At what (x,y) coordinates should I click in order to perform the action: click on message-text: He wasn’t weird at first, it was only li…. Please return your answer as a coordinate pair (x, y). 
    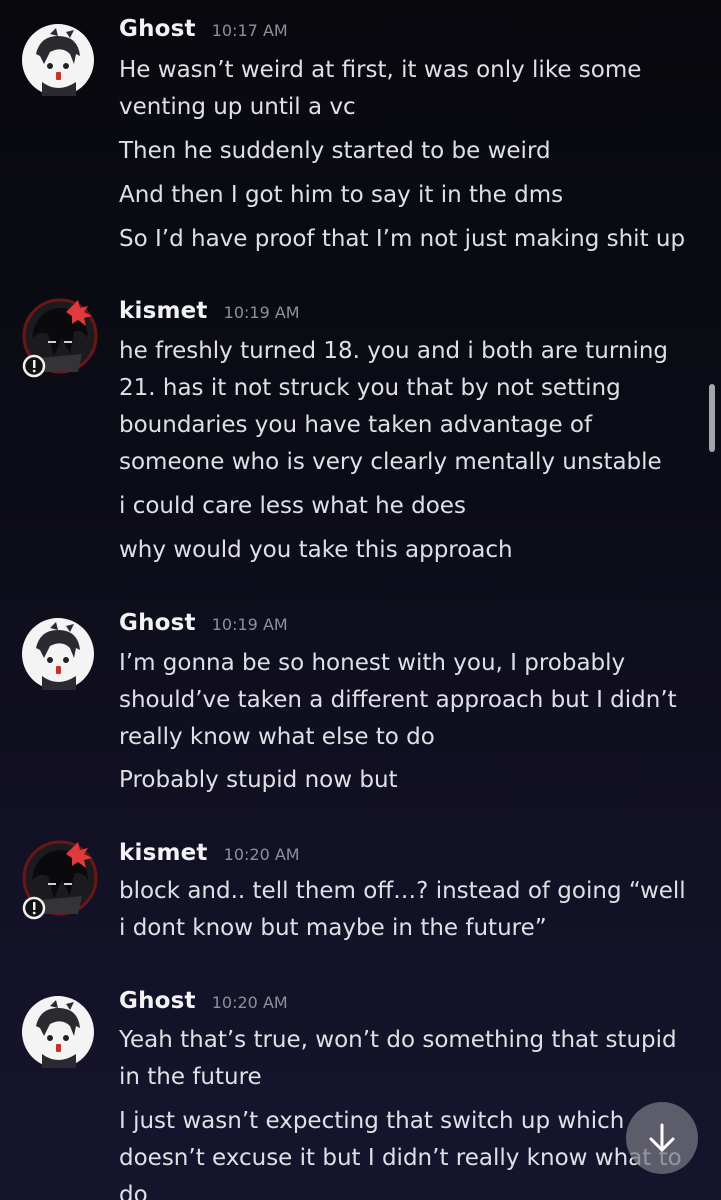
    Looking at the image, I should click on (406, 70).